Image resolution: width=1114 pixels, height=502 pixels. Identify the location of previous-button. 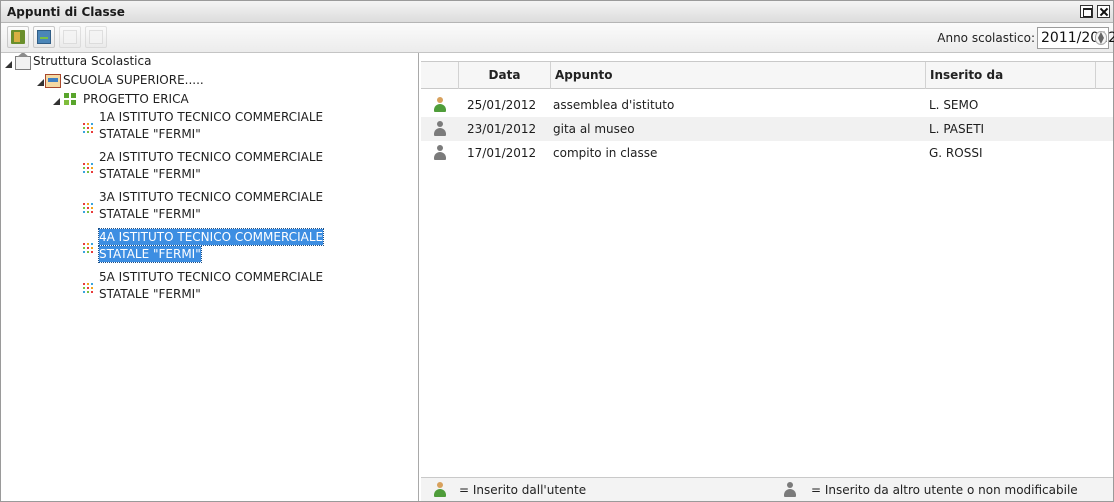
(70, 37).